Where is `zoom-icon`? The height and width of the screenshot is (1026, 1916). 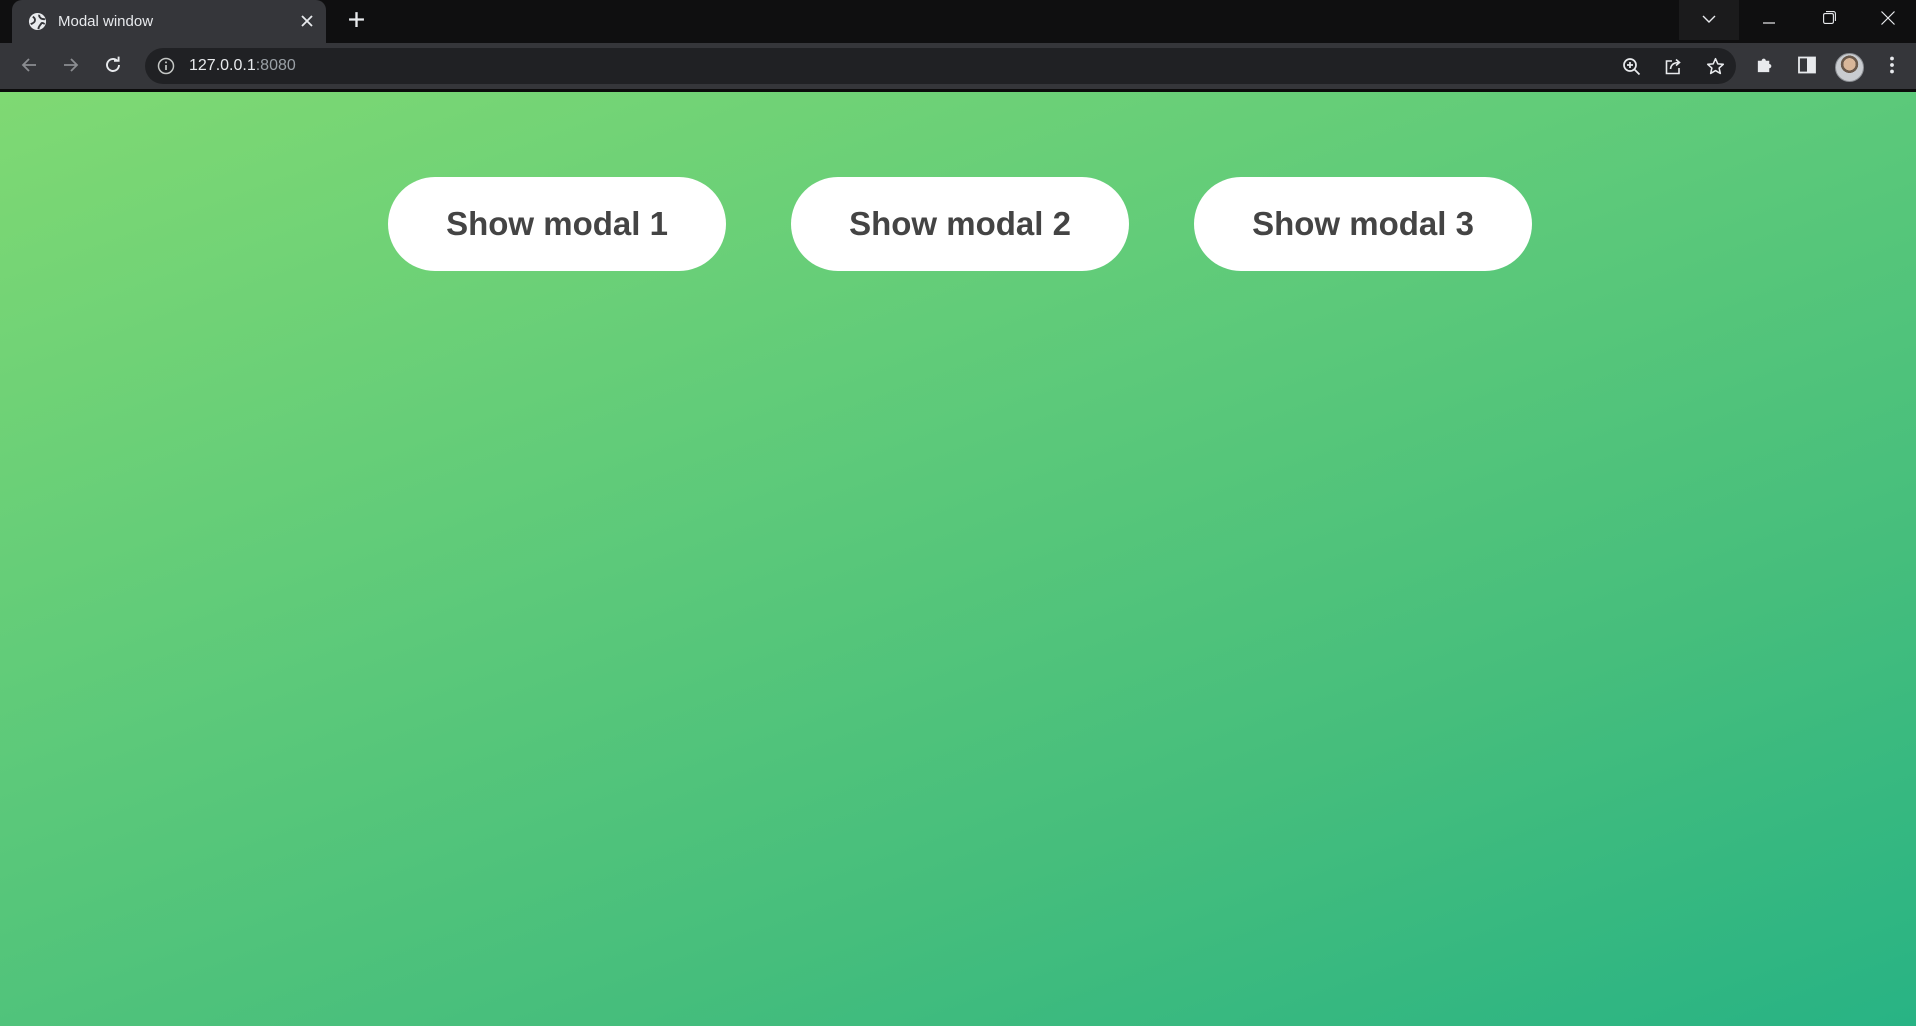 zoom-icon is located at coordinates (1631, 66).